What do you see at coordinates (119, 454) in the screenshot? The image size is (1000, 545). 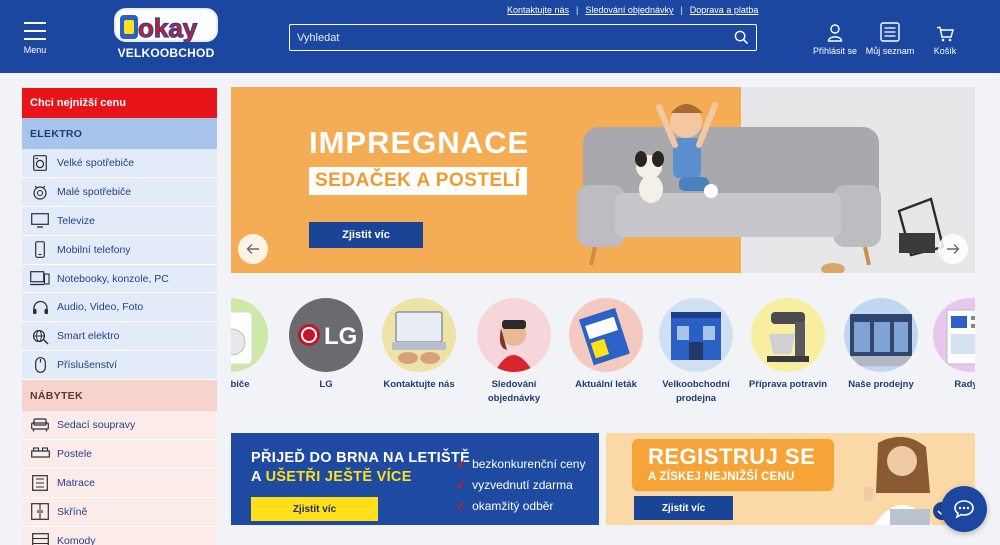 I see `sidebar-item-beds: Postele` at bounding box center [119, 454].